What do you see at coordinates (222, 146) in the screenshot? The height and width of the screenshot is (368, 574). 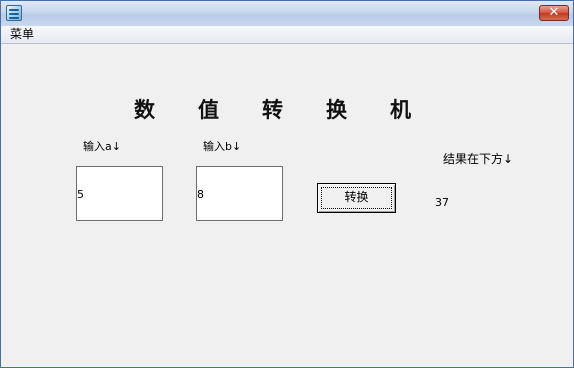 I see `input-b-label: 输入b↓` at bounding box center [222, 146].